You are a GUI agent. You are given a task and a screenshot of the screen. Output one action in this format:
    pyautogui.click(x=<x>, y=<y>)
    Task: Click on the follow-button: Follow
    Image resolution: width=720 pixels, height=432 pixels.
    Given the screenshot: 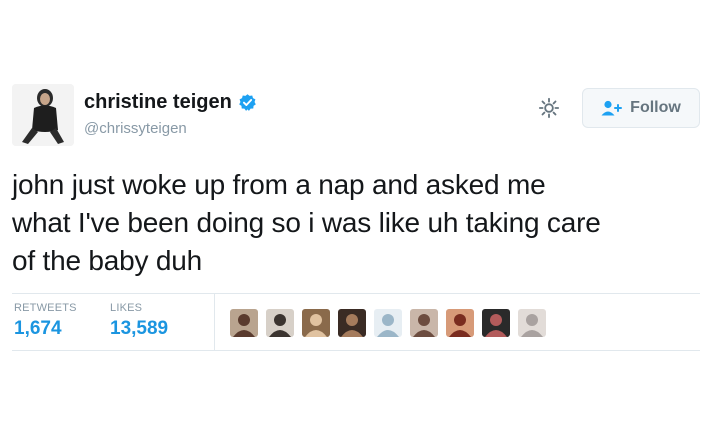 What is the action you would take?
    pyautogui.click(x=641, y=108)
    